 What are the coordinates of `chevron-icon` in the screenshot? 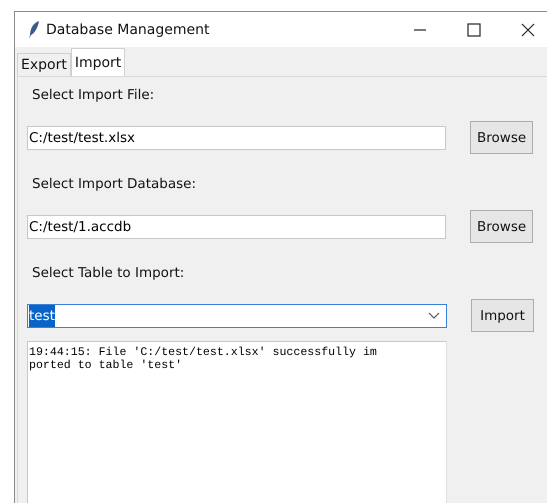 It's located at (434, 316).